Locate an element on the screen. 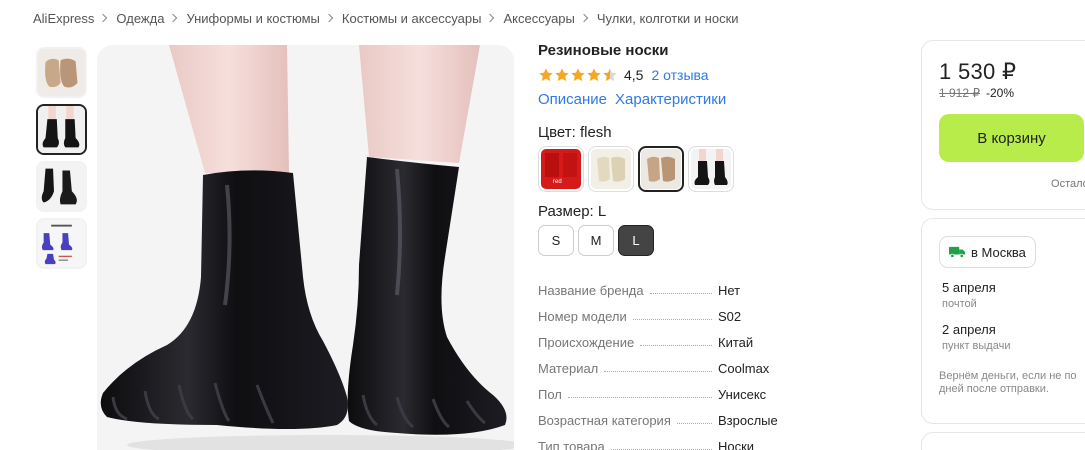  color-selected-value: flesh is located at coordinates (595, 132).